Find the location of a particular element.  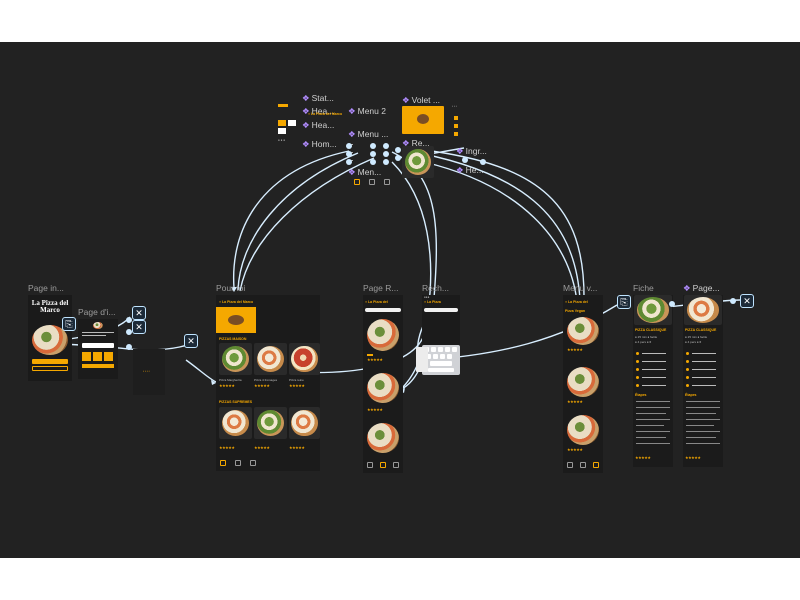

splash-primary-button is located at coordinates (50, 361).